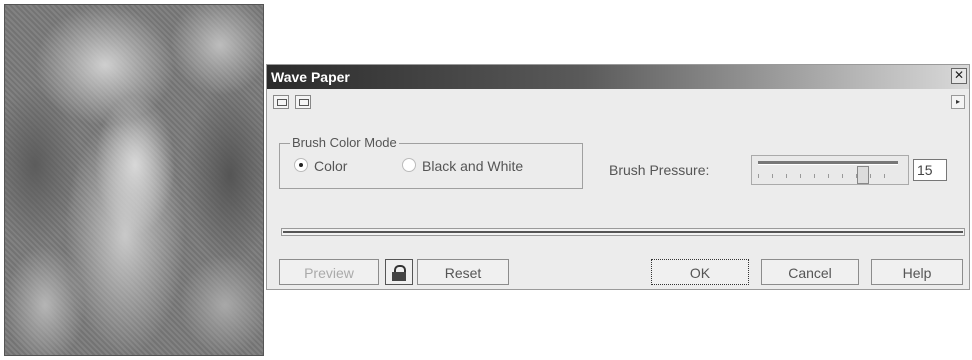 The width and height of the screenshot is (972, 360). I want to click on close-icon: ✕, so click(959, 75).